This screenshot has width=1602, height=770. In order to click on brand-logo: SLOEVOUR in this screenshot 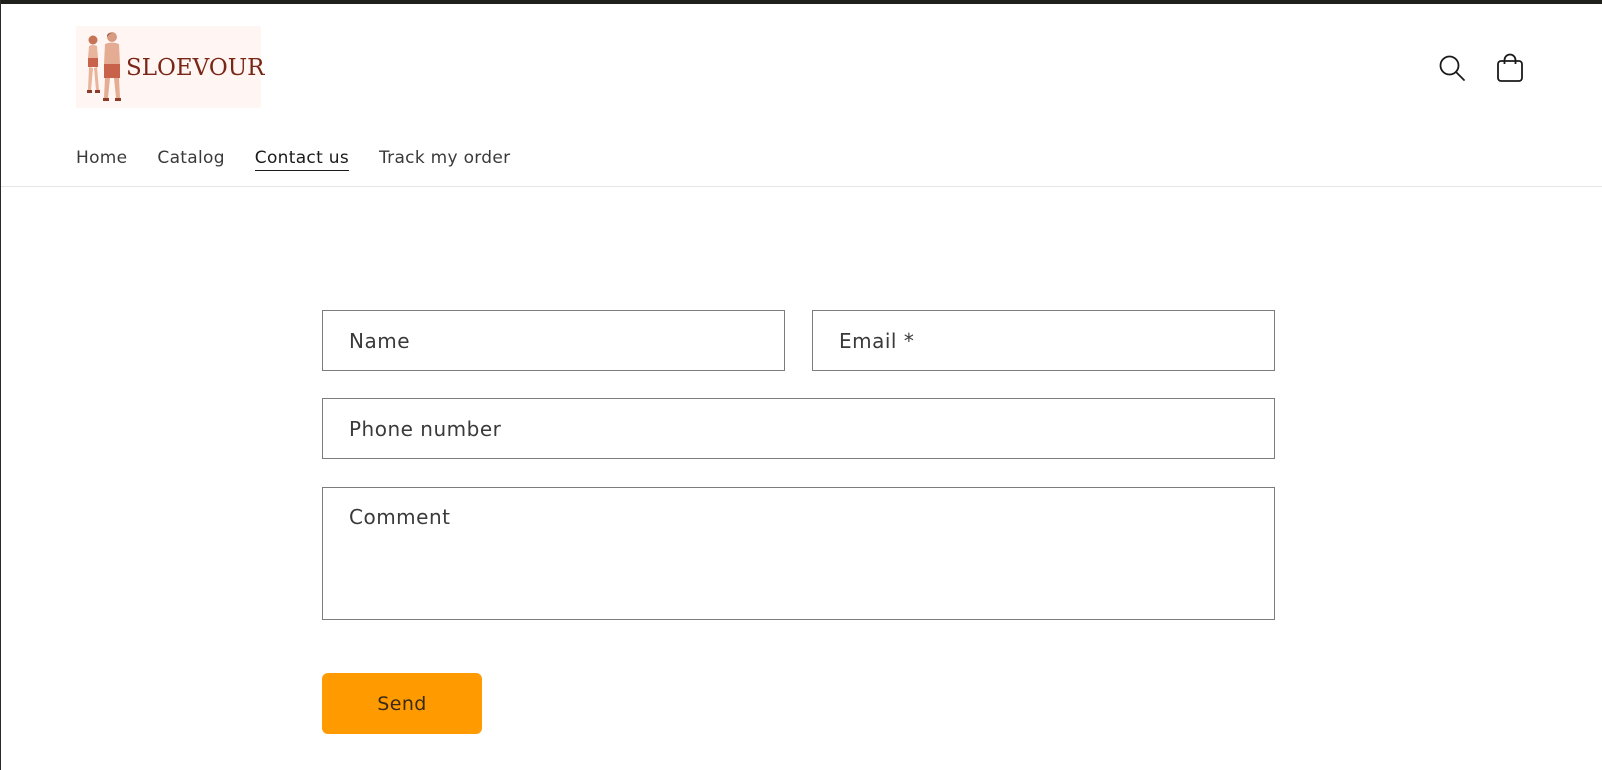, I will do `click(170, 67)`.